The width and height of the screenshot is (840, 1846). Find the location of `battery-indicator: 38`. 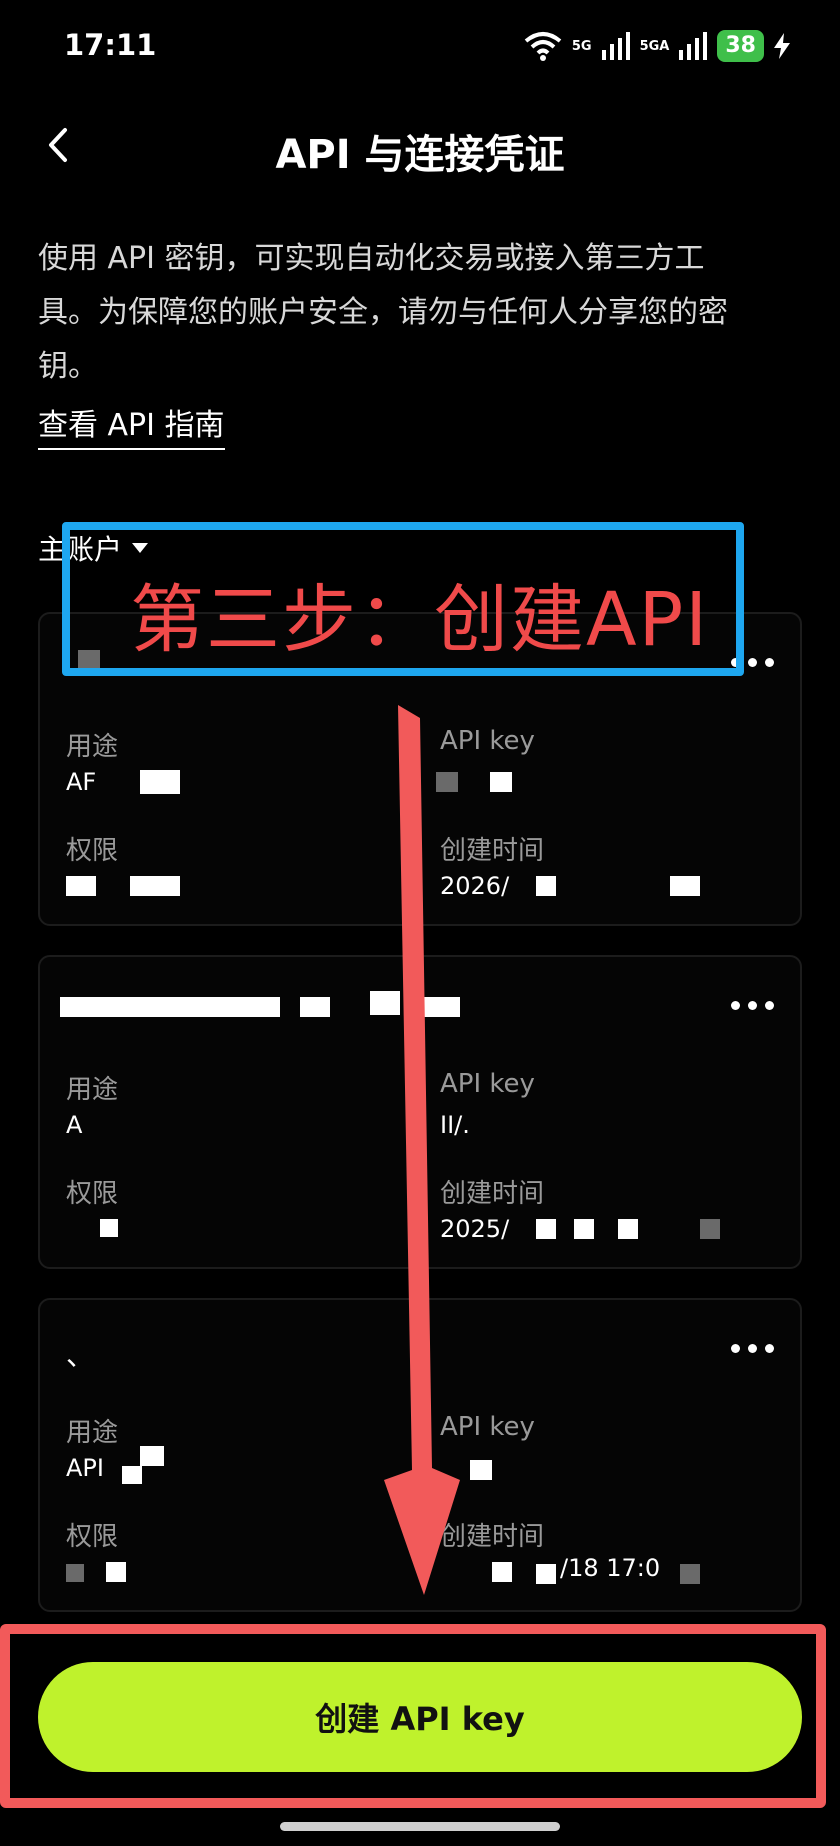

battery-indicator: 38 is located at coordinates (740, 46).